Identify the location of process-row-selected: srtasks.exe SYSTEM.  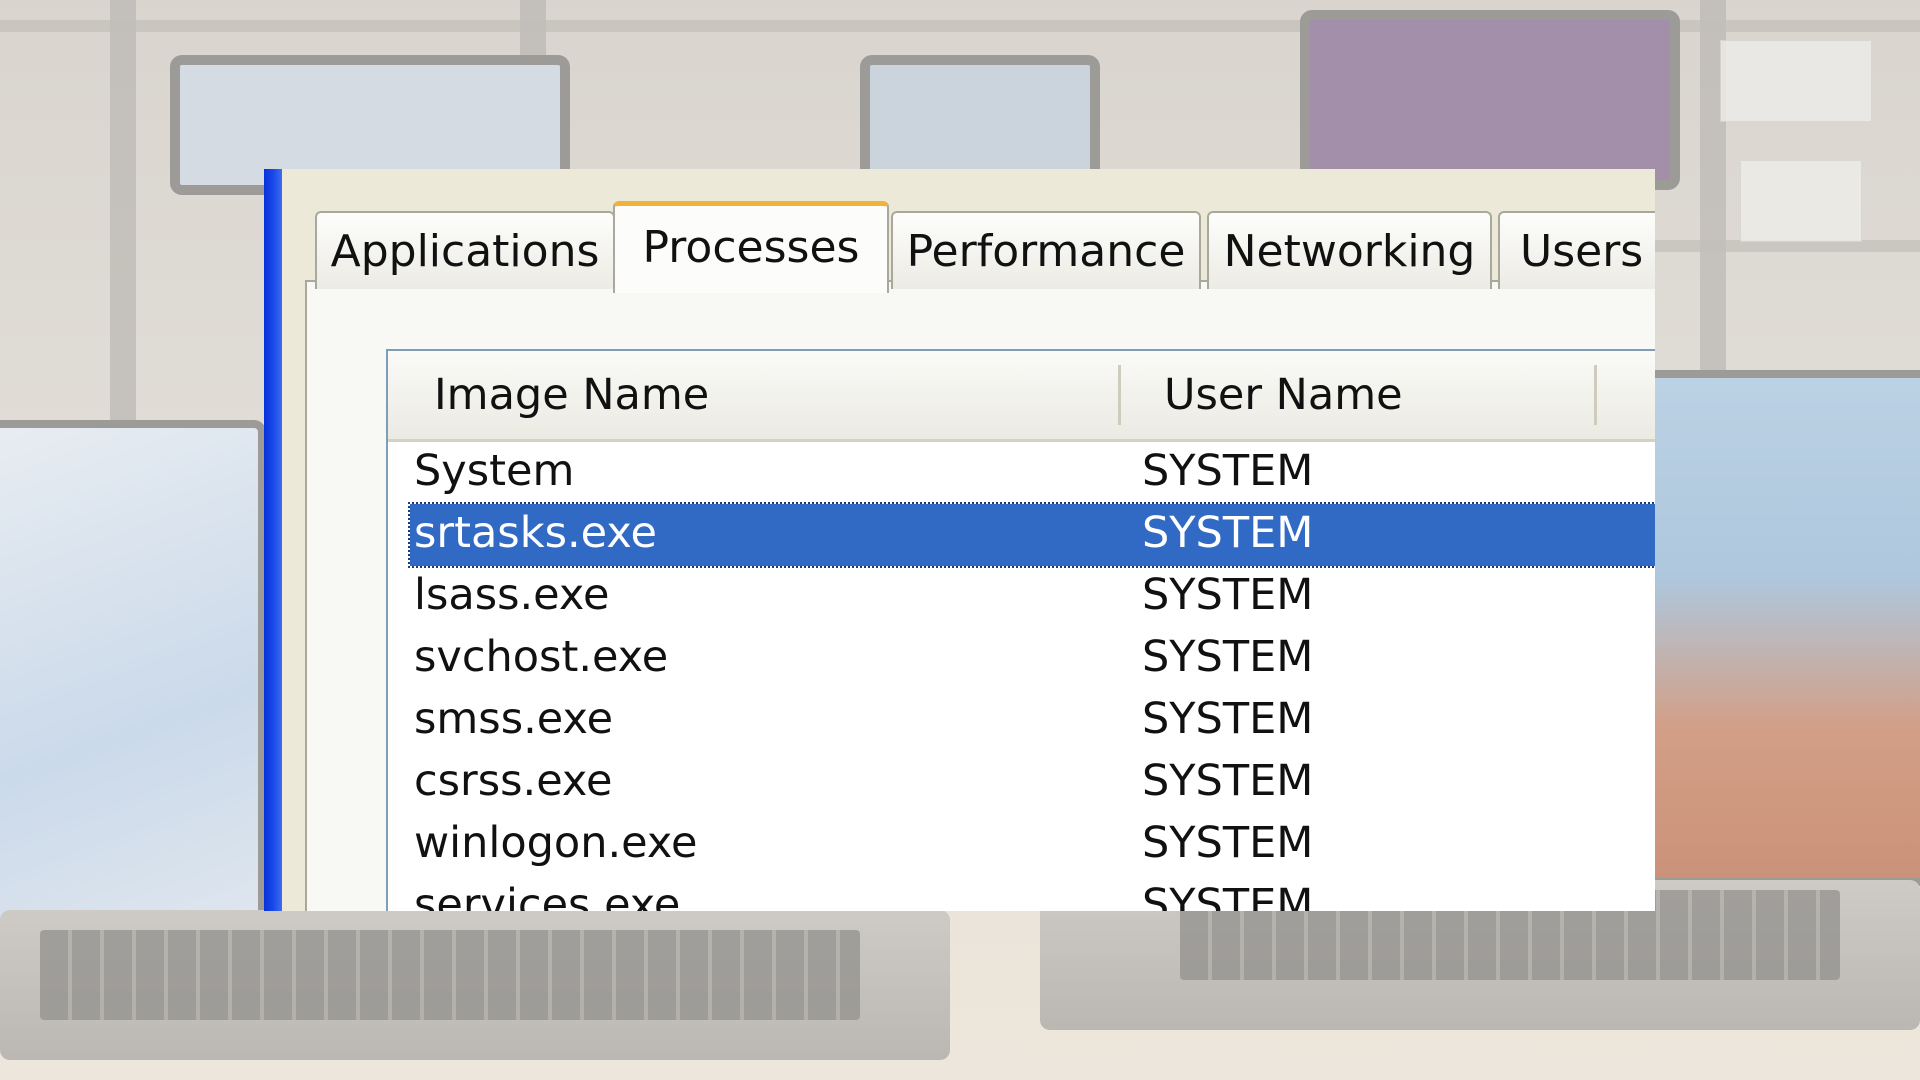
(1031, 535).